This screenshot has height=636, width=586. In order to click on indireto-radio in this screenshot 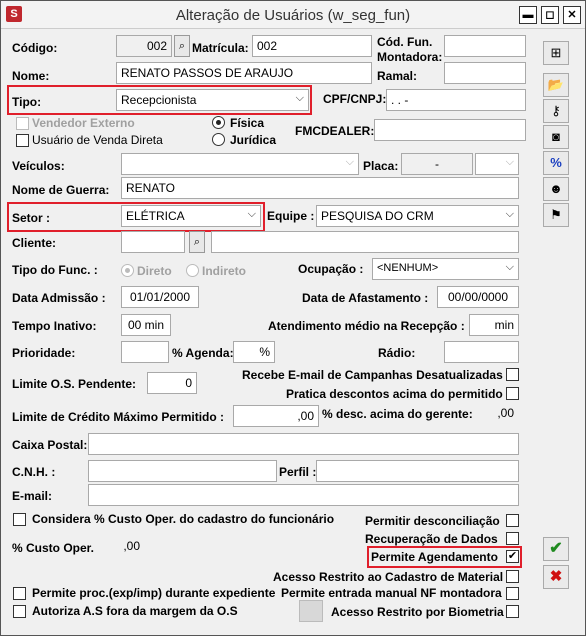, I will do `click(192, 270)`.